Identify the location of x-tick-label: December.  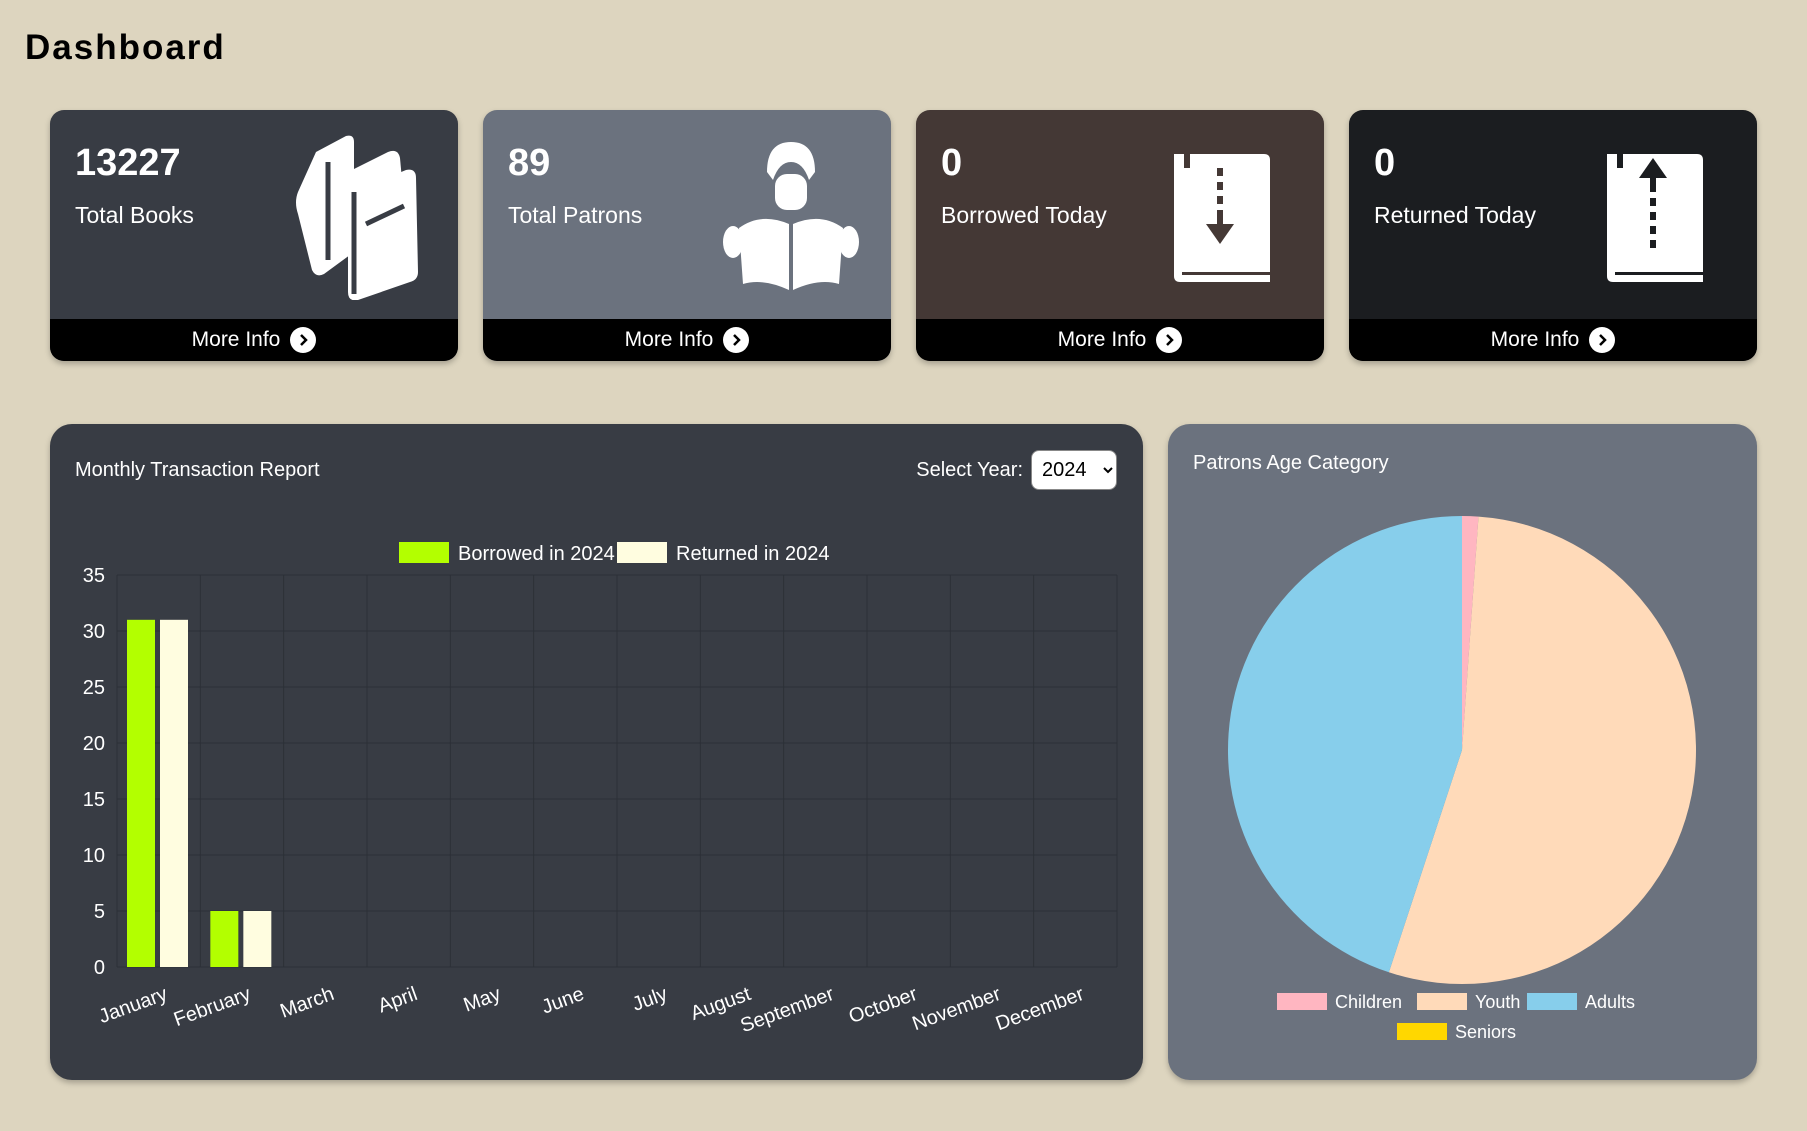
(1040, 1009).